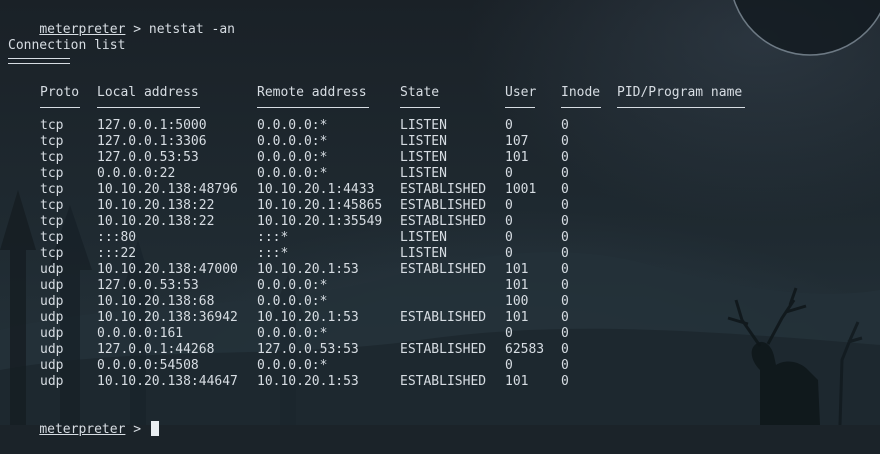  What do you see at coordinates (581, 92) in the screenshot?
I see `column-header-inode: Inode` at bounding box center [581, 92].